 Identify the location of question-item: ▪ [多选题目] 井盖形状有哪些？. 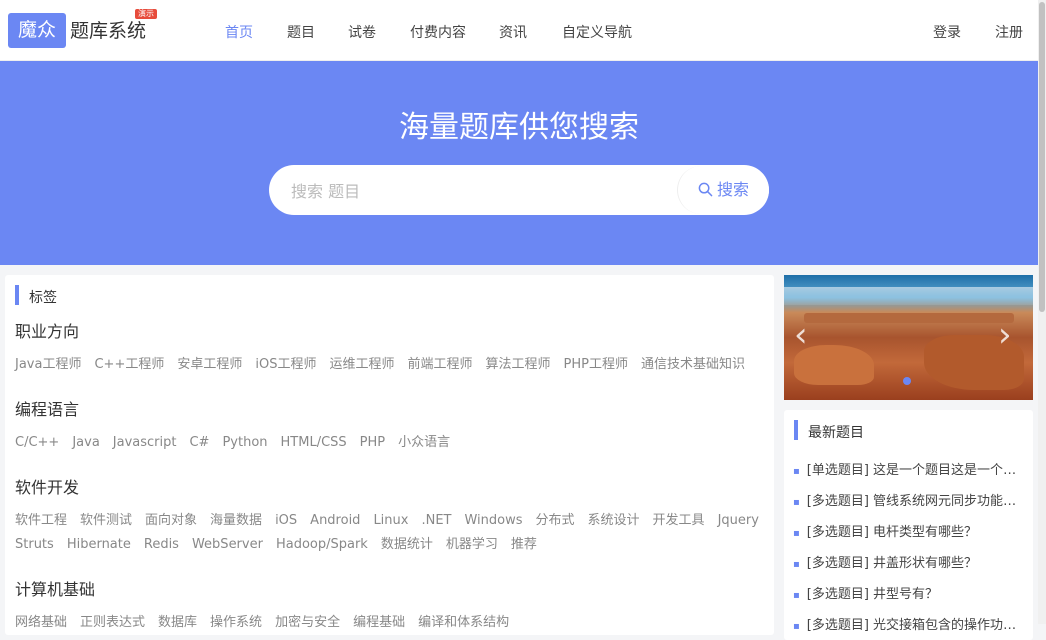
(907, 561).